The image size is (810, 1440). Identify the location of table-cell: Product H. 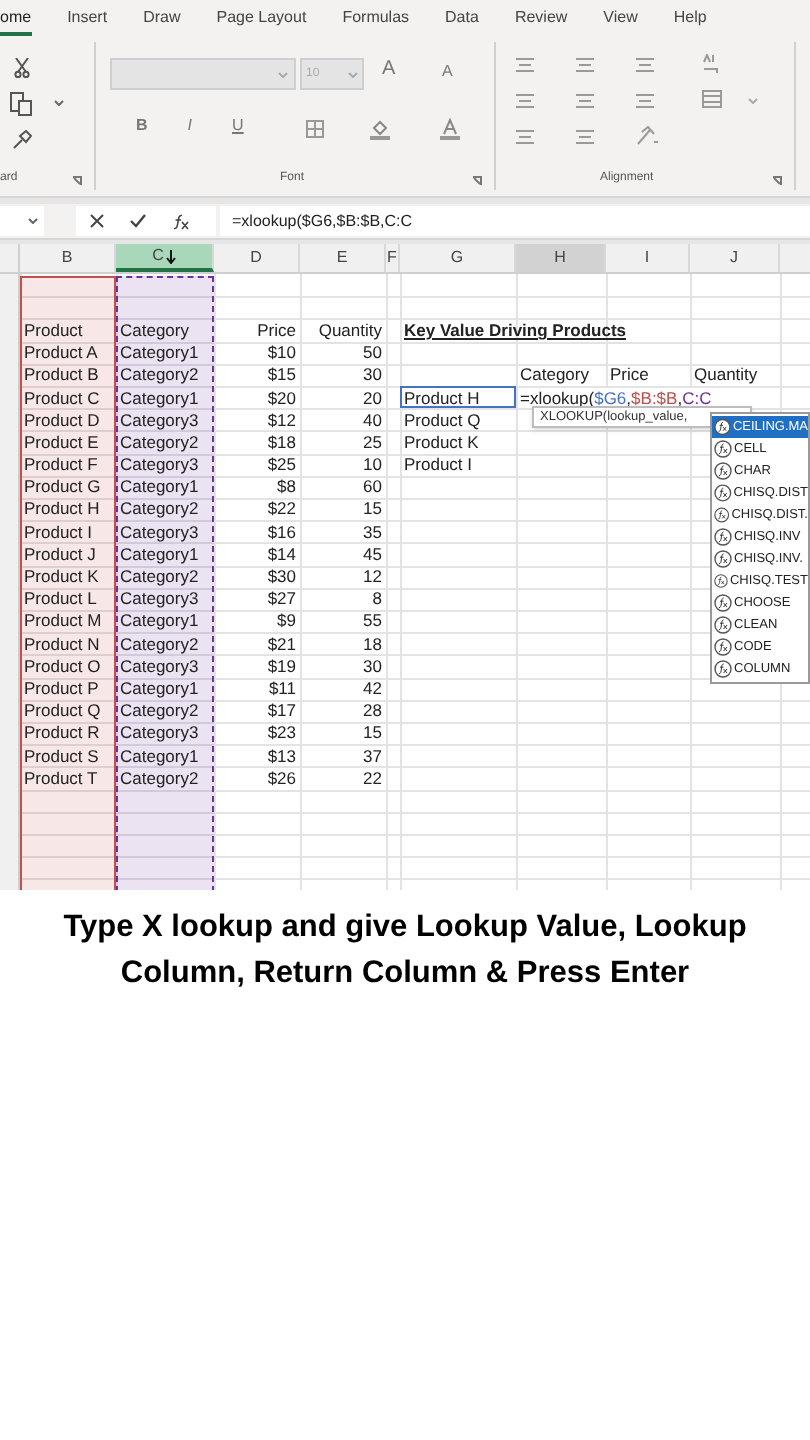
(62, 508).